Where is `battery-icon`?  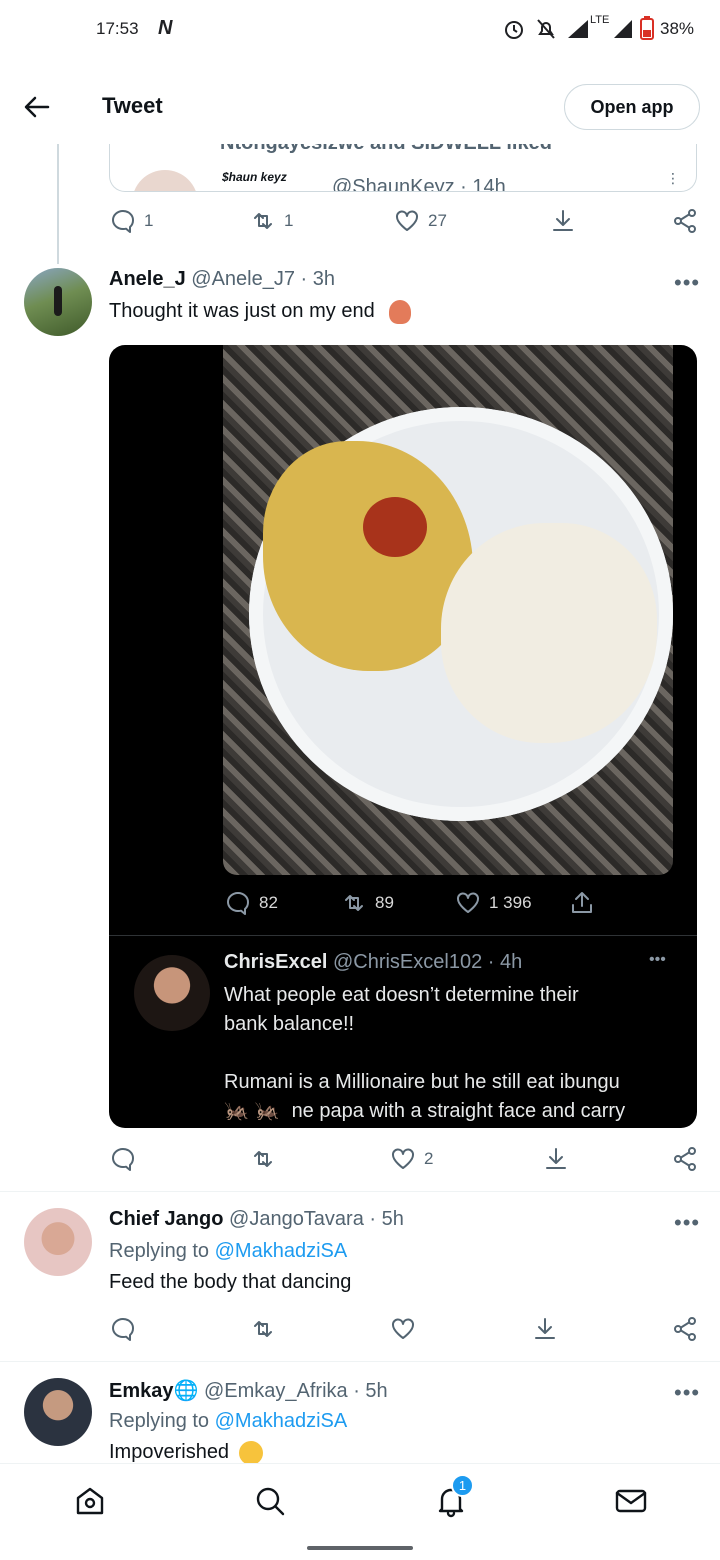
battery-icon is located at coordinates (647, 28).